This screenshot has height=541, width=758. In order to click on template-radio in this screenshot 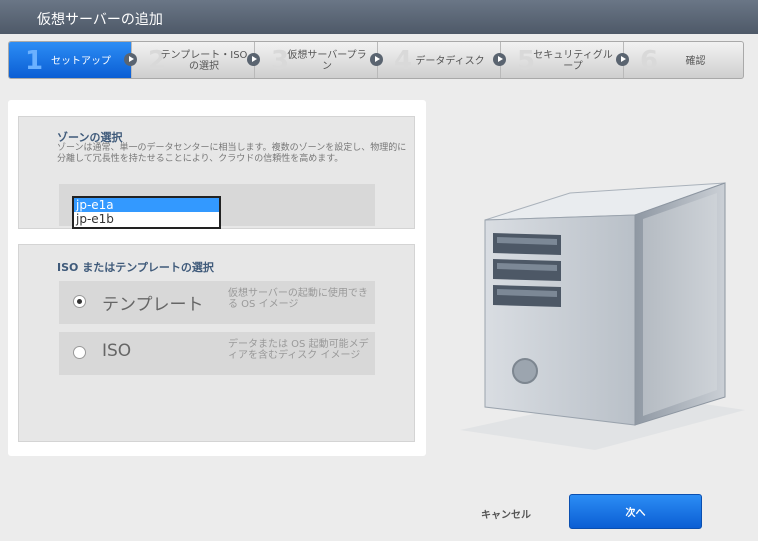, I will do `click(79, 301)`.